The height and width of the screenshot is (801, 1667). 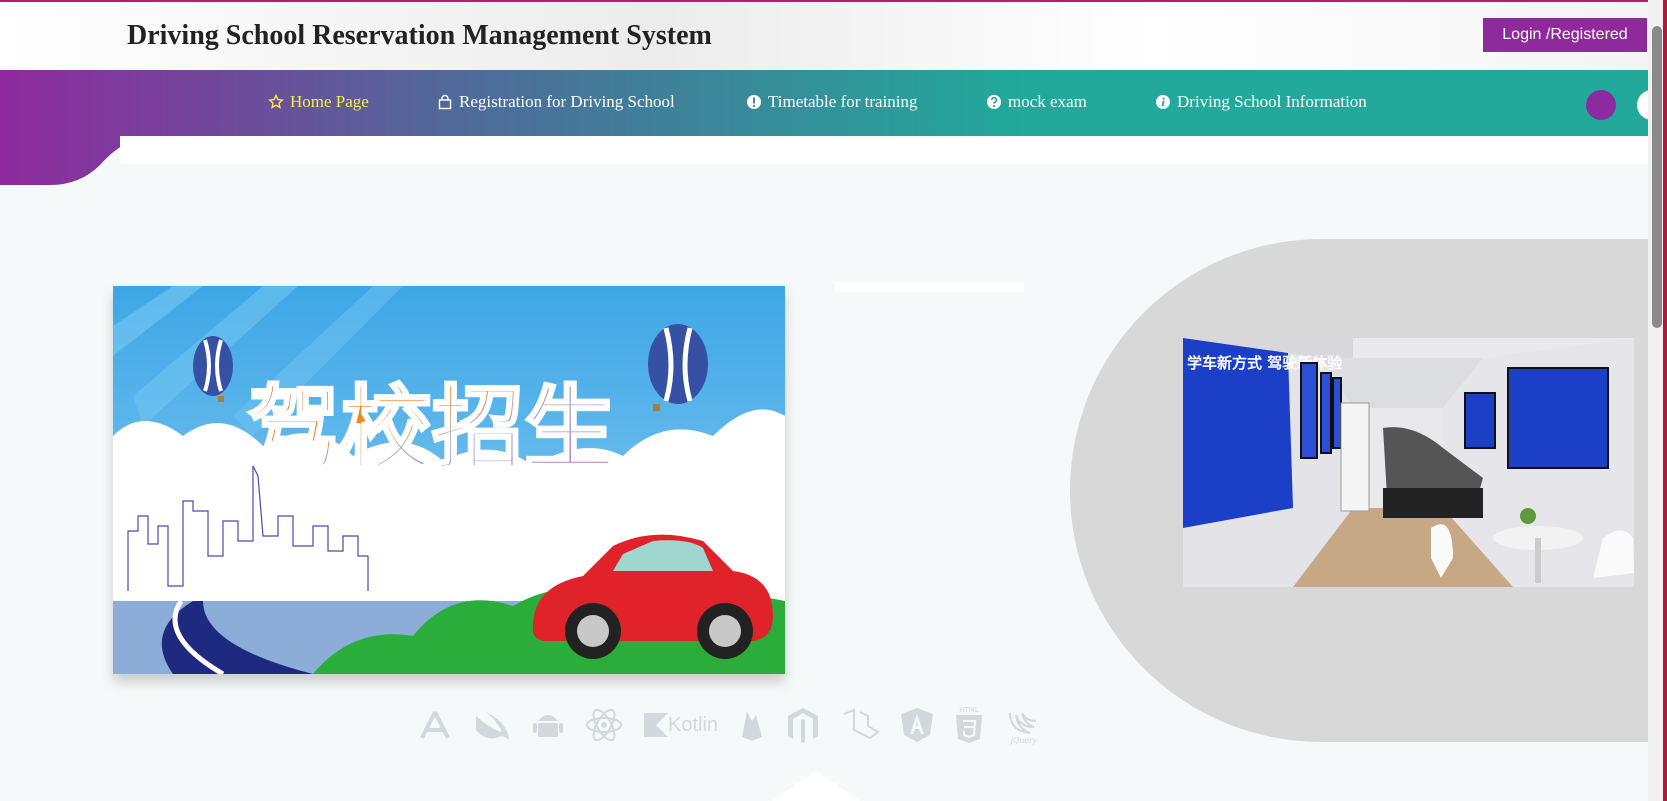 What do you see at coordinates (1024, 740) in the screenshot?
I see `jquery-icon-text: jQuery` at bounding box center [1024, 740].